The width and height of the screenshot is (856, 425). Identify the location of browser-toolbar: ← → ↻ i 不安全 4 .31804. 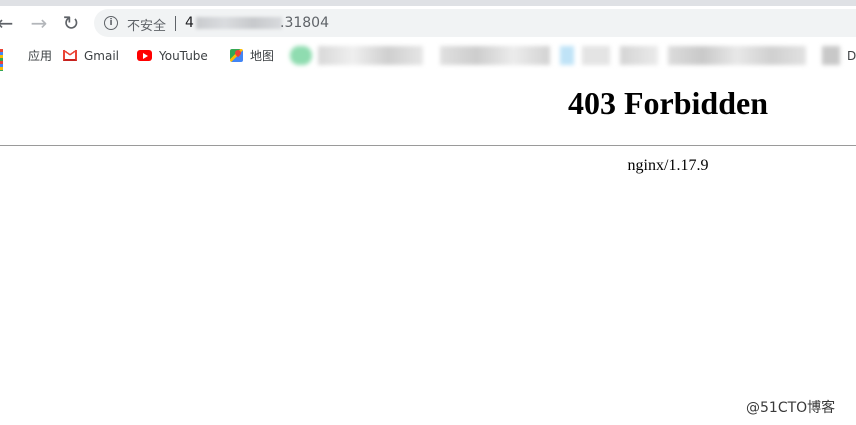
(428, 23).